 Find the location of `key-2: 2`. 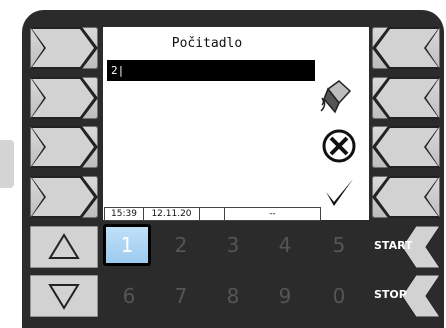

key-2: 2 is located at coordinates (181, 245).